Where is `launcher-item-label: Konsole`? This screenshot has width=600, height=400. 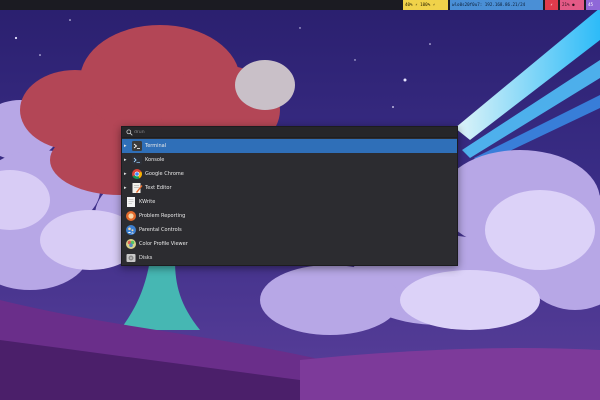 launcher-item-label: Konsole is located at coordinates (155, 160).